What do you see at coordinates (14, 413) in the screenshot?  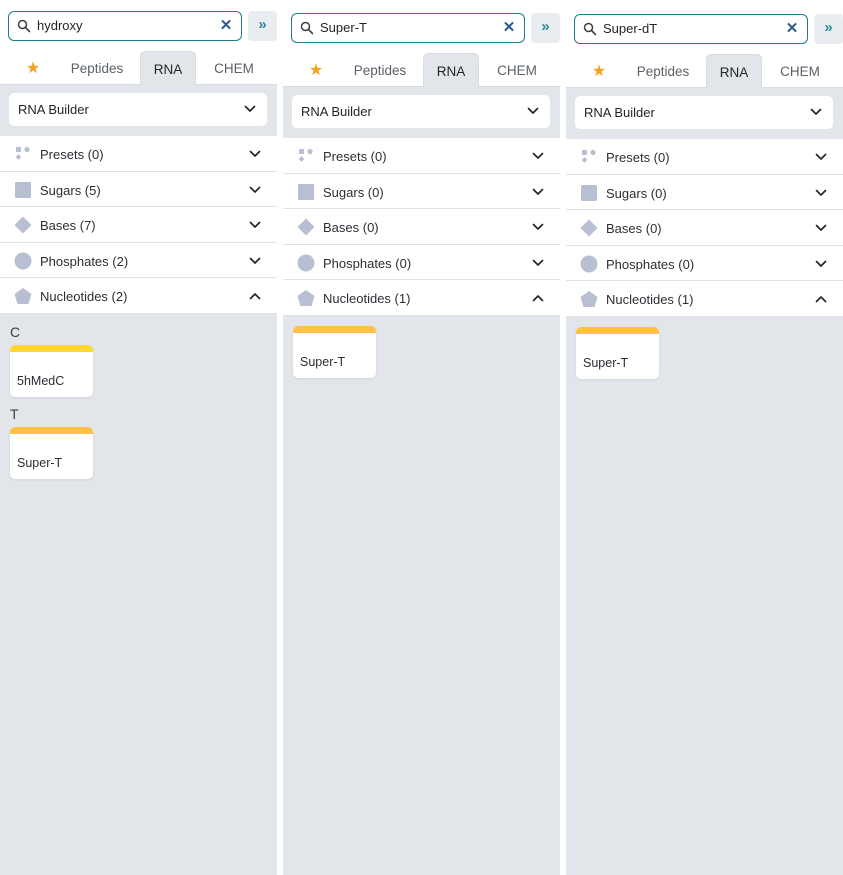 I see `group-letter: T` at bounding box center [14, 413].